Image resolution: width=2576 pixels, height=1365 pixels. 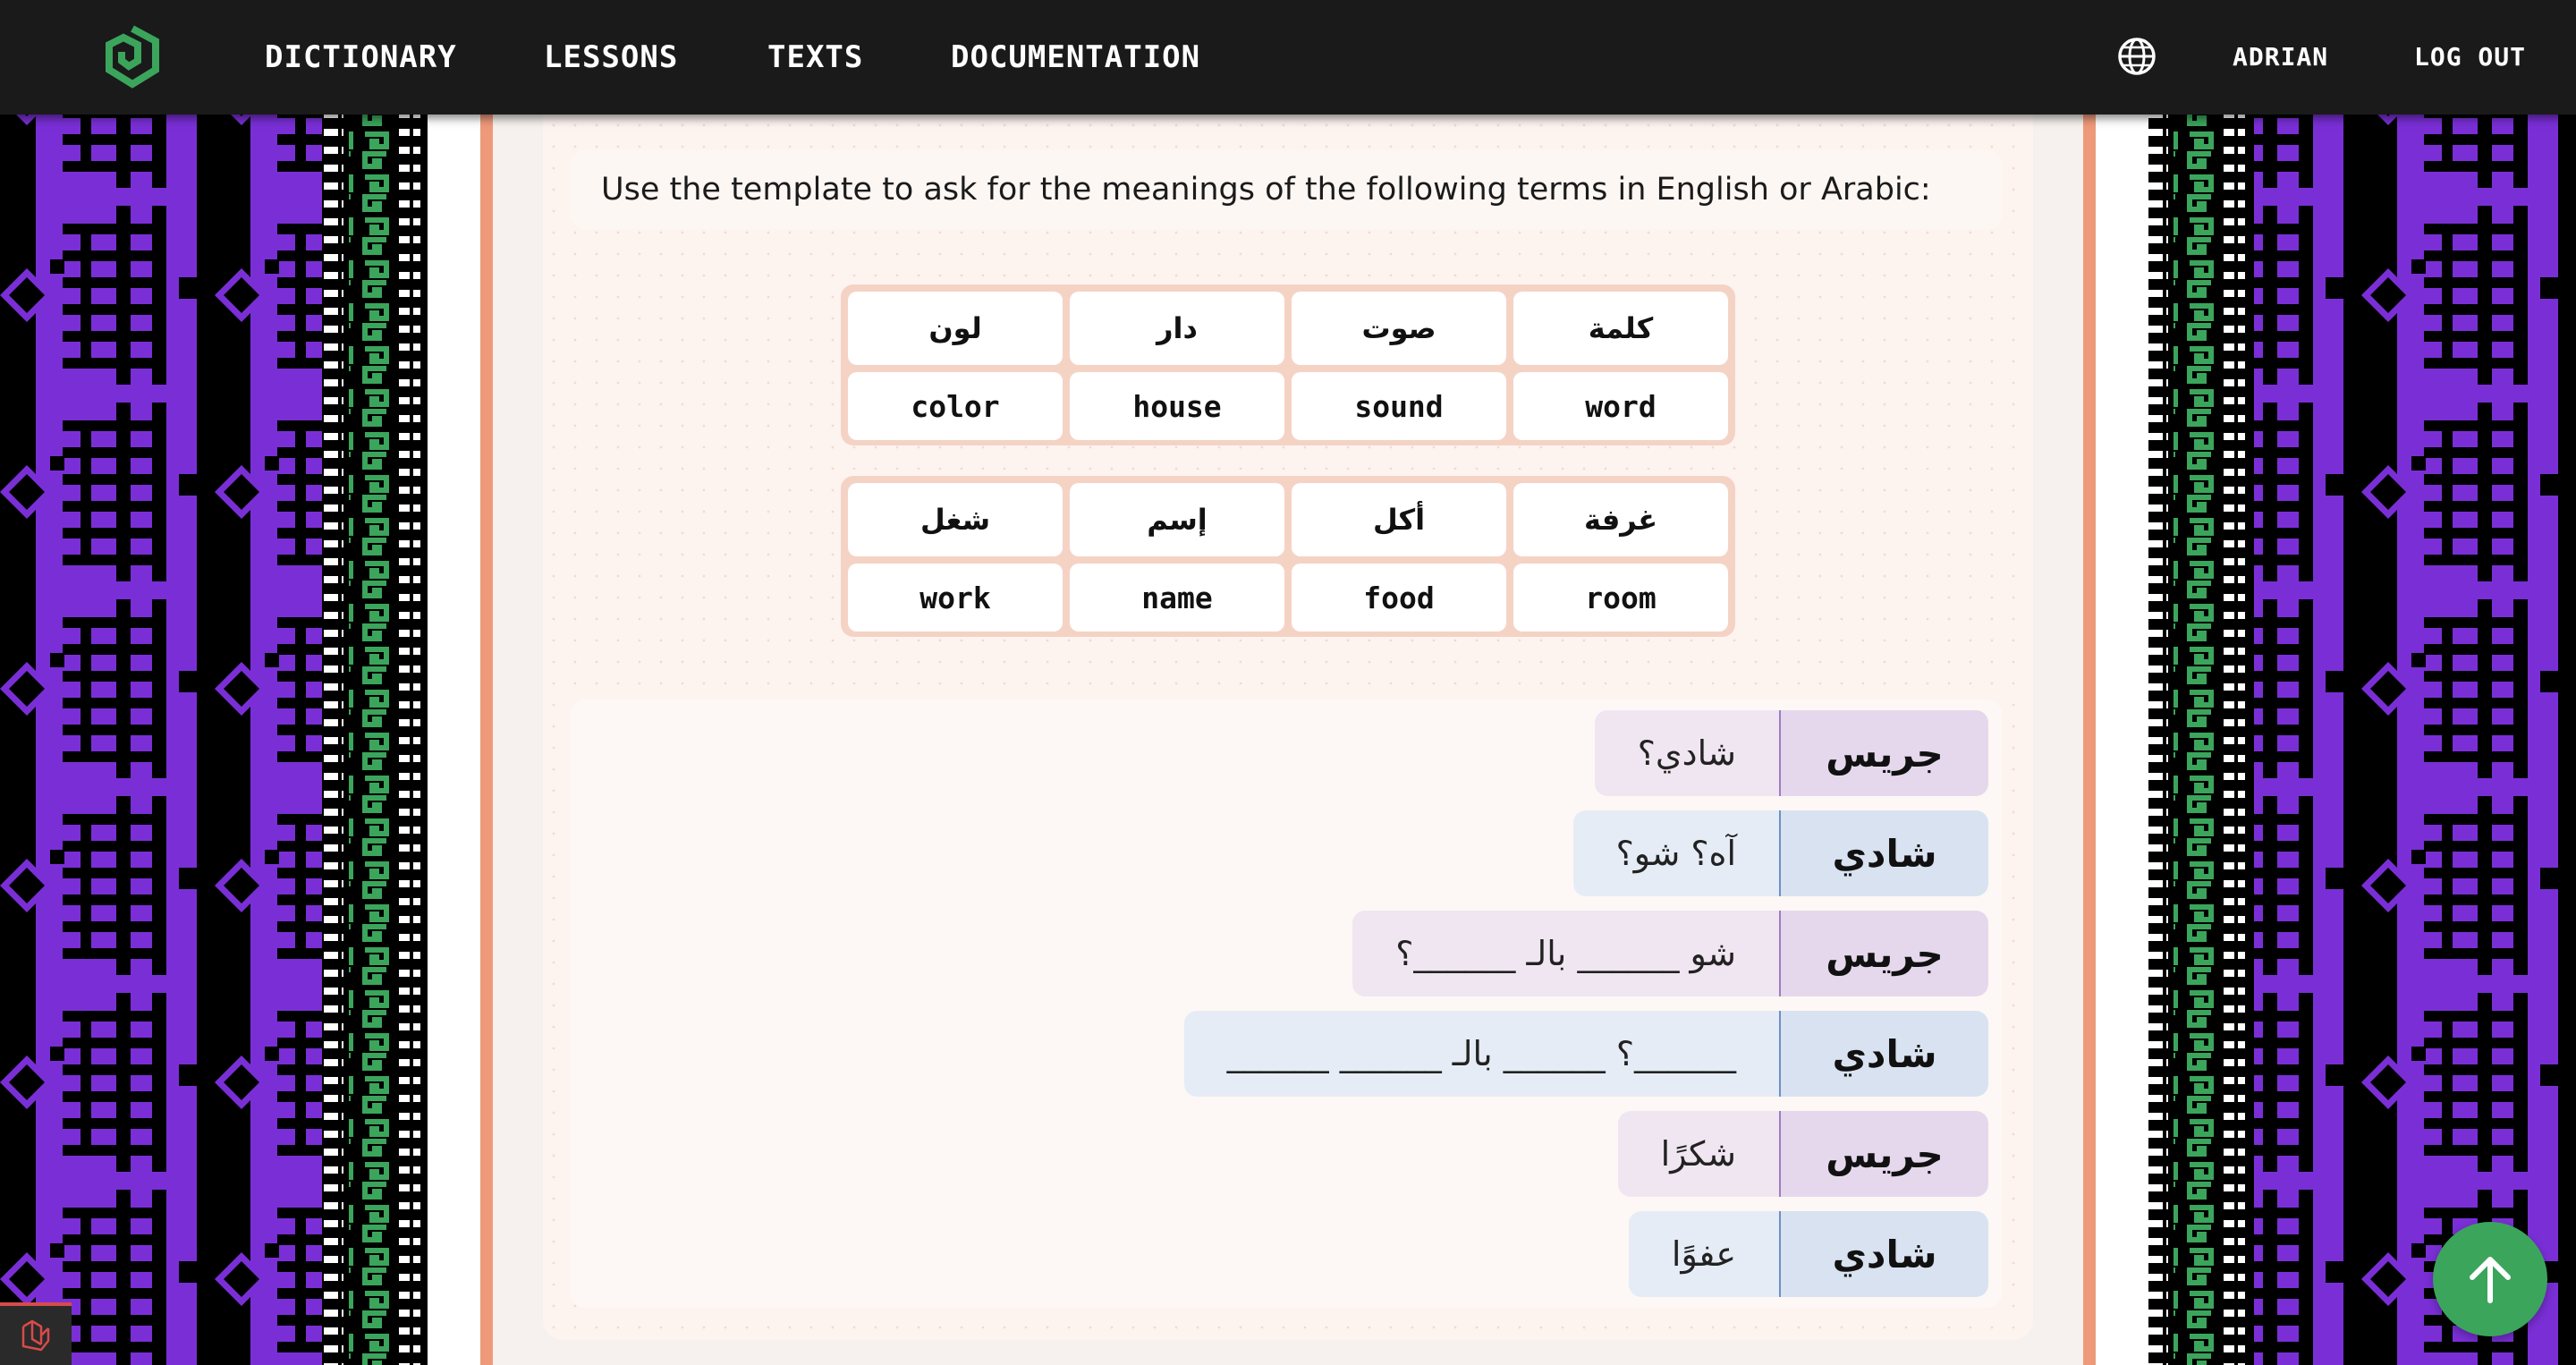 I want to click on dialogue-line: جريس شو ______ بالـ ______؟, so click(x=1670, y=953).